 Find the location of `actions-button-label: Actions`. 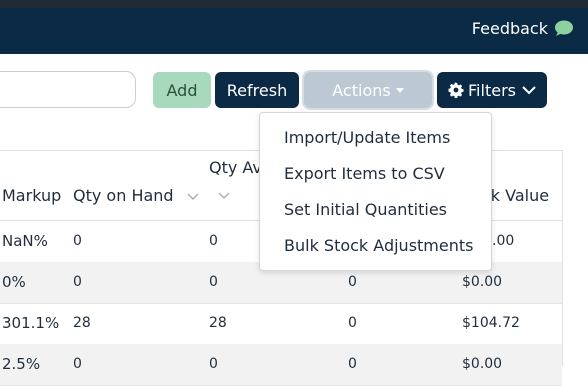

actions-button-label: Actions is located at coordinates (361, 90).